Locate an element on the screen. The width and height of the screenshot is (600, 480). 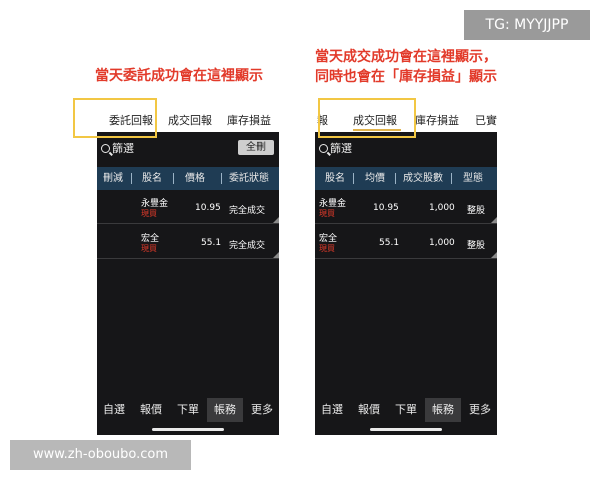
filter-row: 篩選 全刪 is located at coordinates (188, 147).